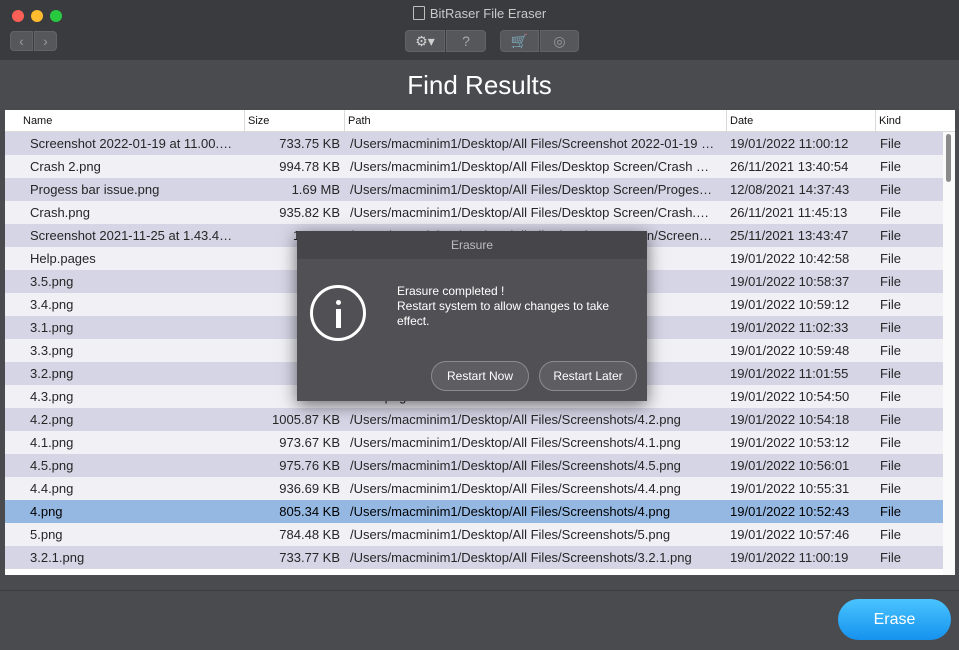 The image size is (959, 650). I want to click on cart-icon: 🛒, so click(519, 41).